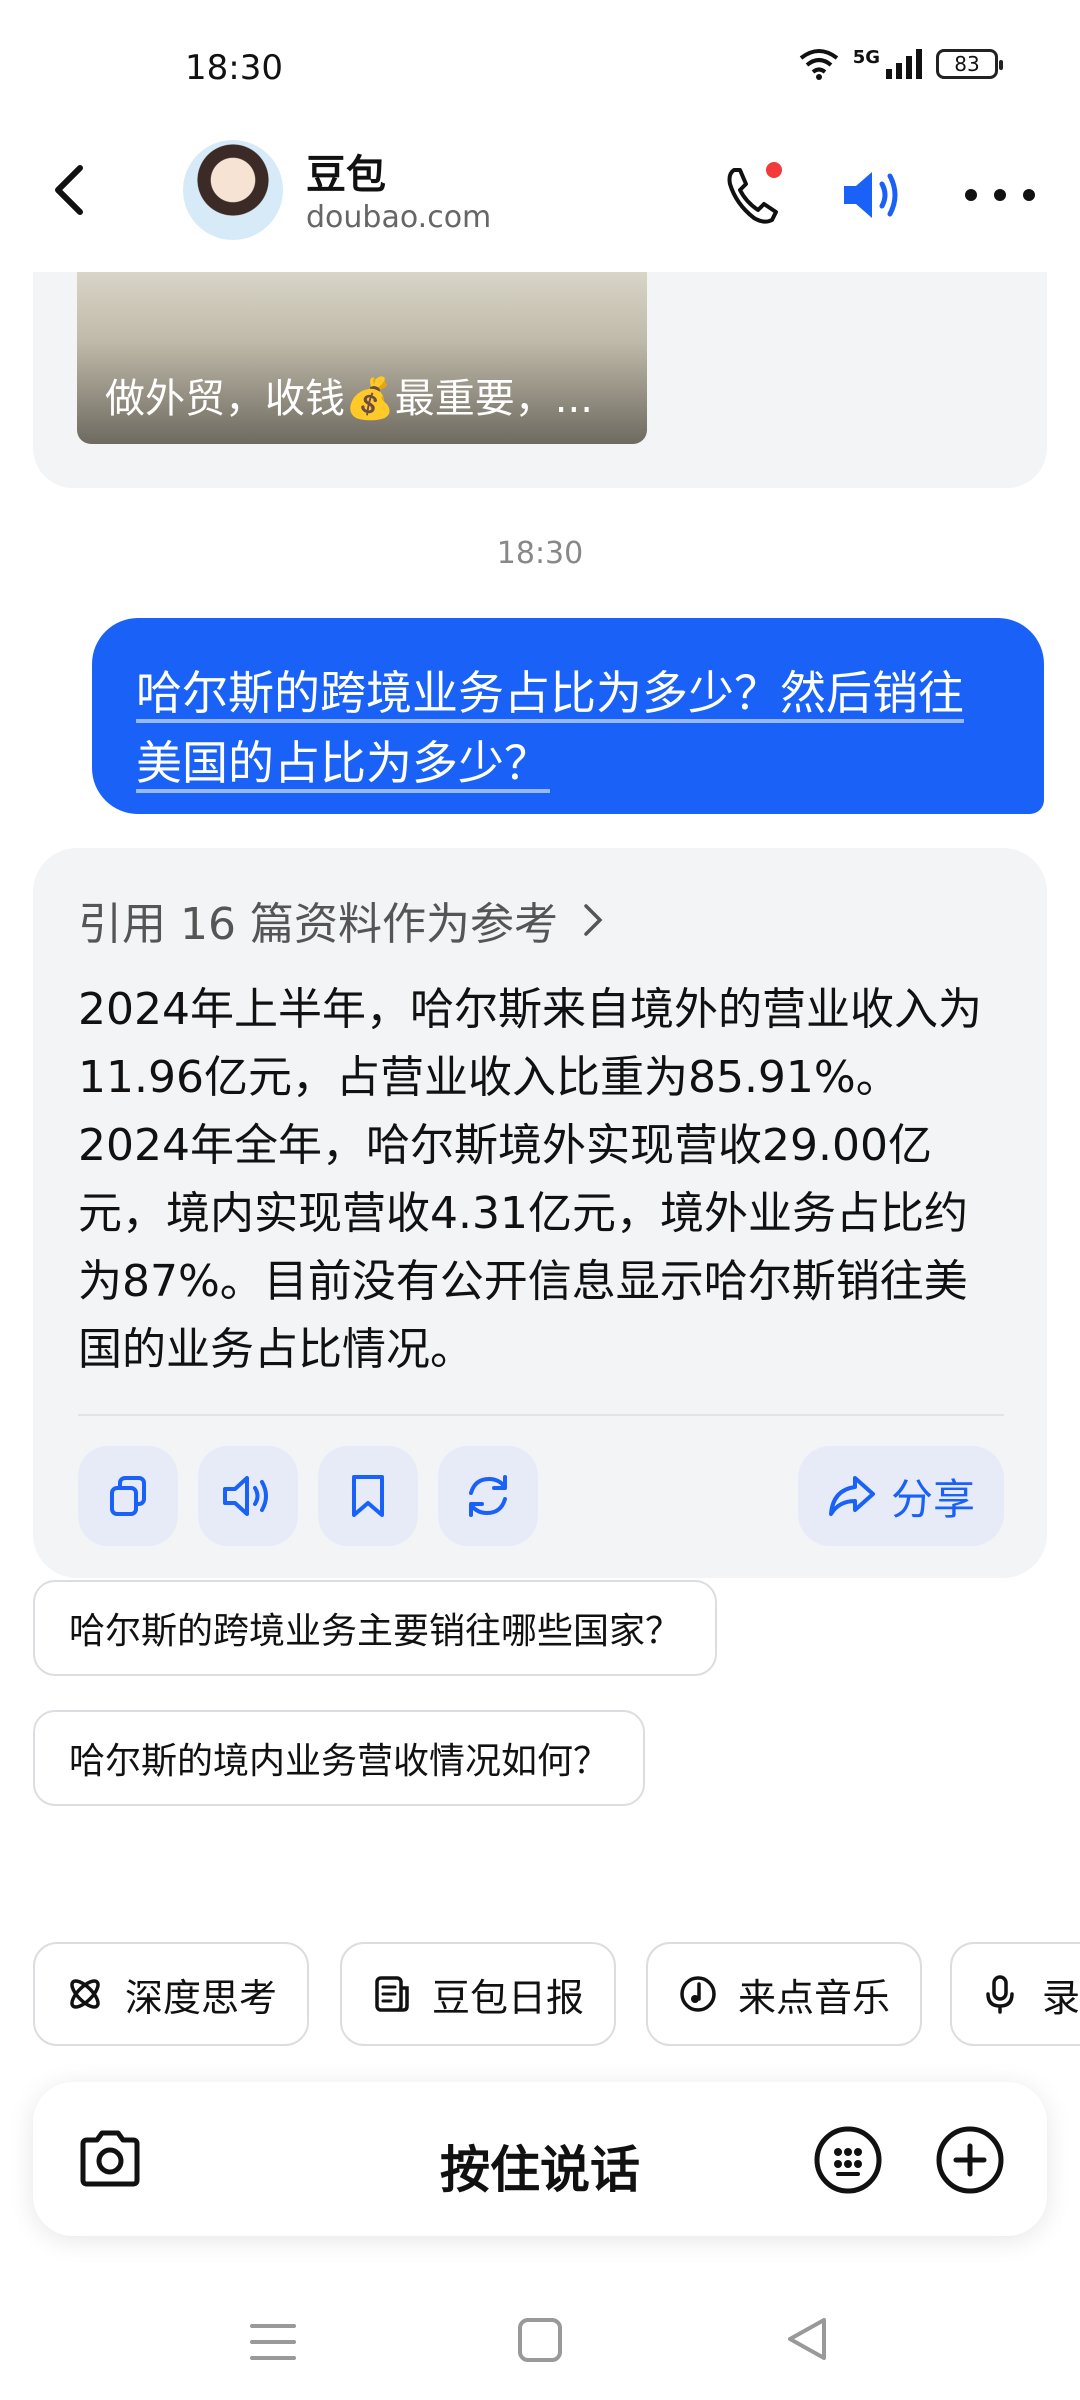 This screenshot has height=2400, width=1080. I want to click on chat-subtitle: doubao.com, so click(399, 217).